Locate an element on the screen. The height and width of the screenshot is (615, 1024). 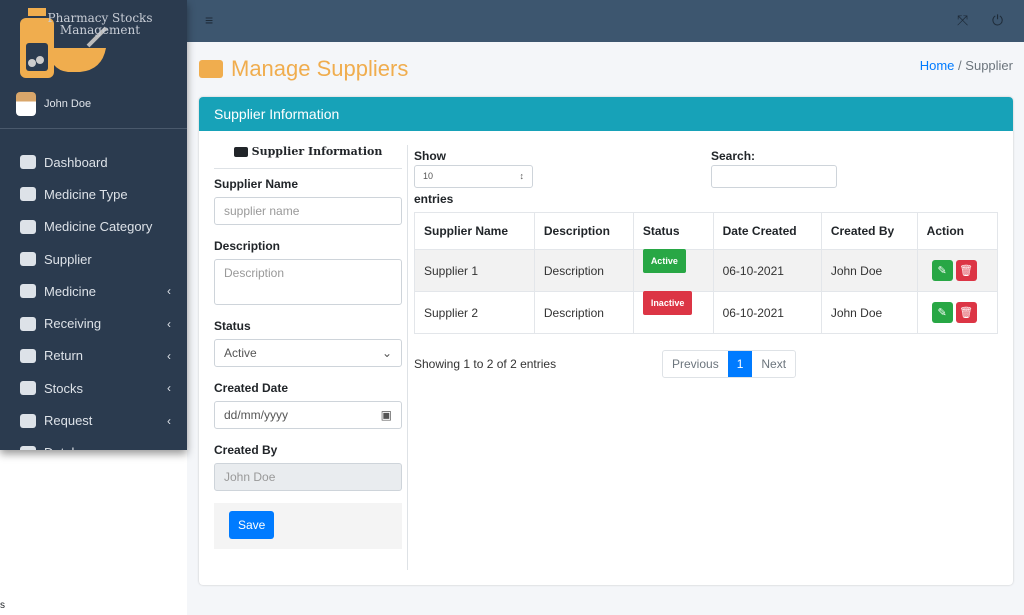
status-cell: Inactive is located at coordinates (673, 312).